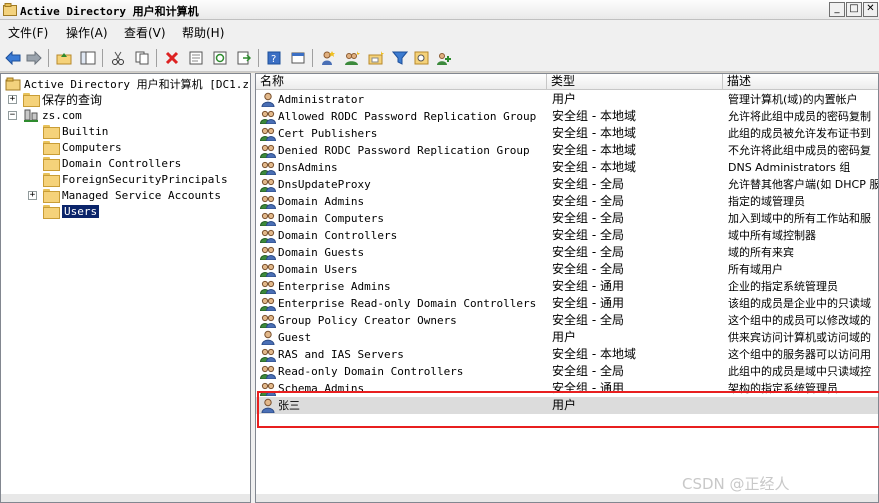 Image resolution: width=879 pixels, height=503 pixels. Describe the element at coordinates (268, 338) in the screenshot. I see `user-icon` at that location.